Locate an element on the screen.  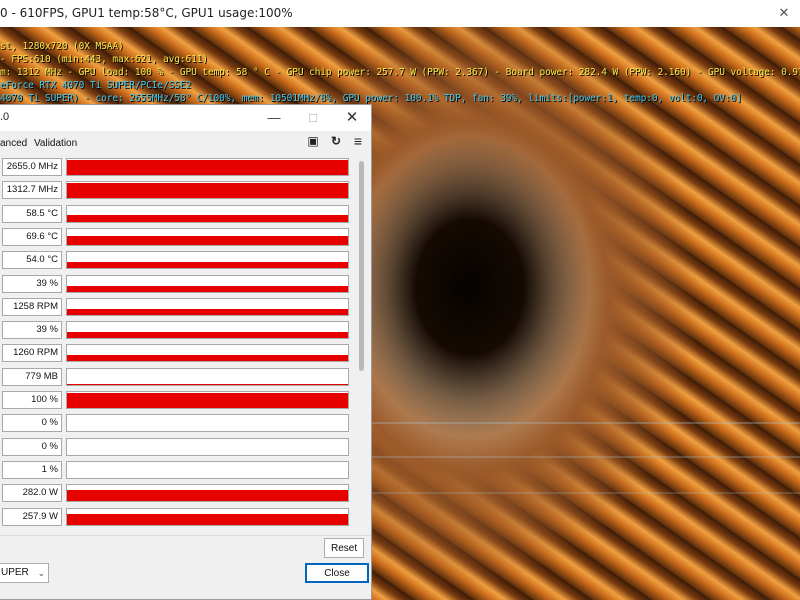
app-close-button: ✕ is located at coordinates (784, 13).